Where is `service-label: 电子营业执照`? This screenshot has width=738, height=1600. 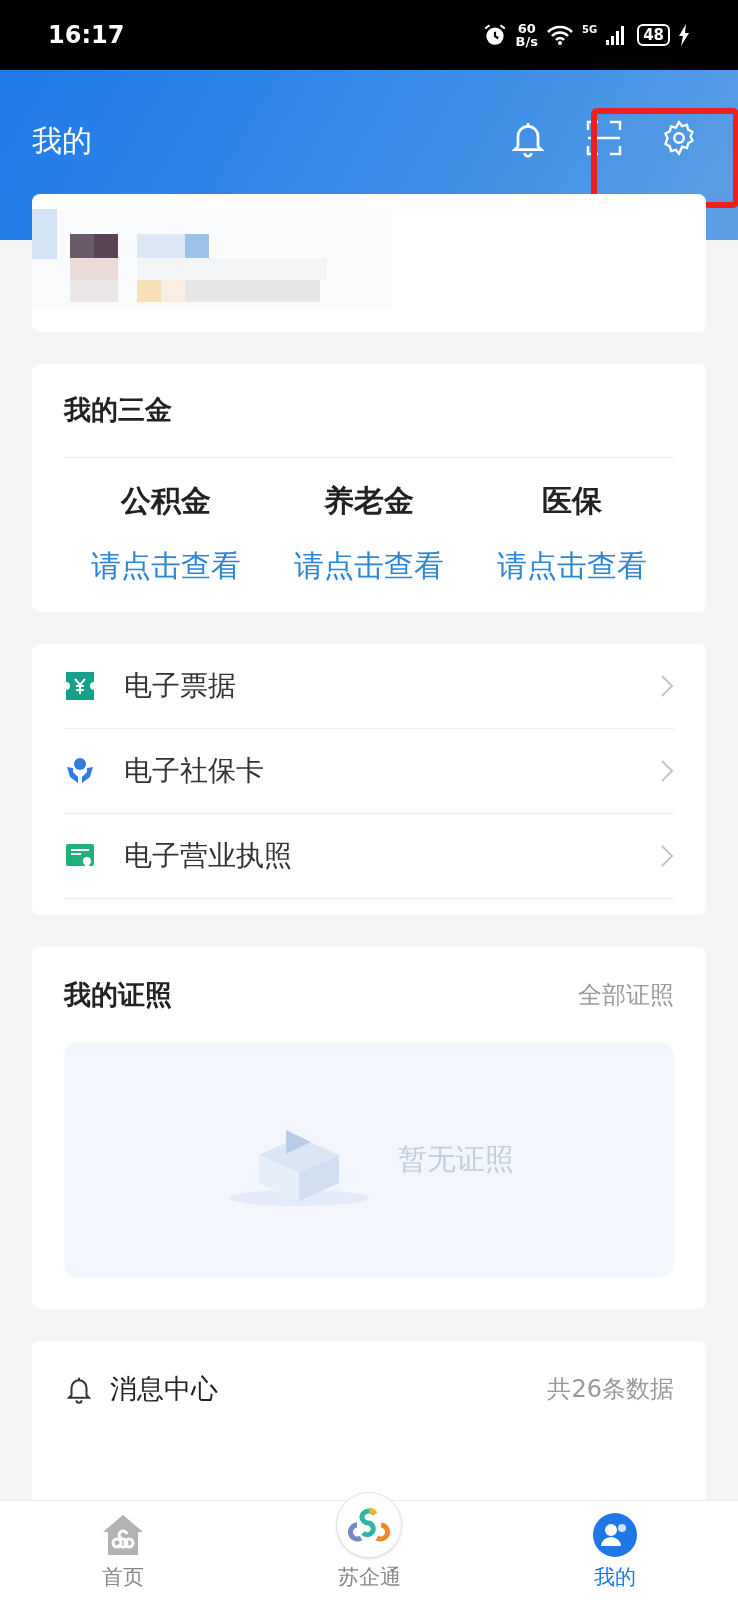
service-label: 电子营业执照 is located at coordinates (208, 856).